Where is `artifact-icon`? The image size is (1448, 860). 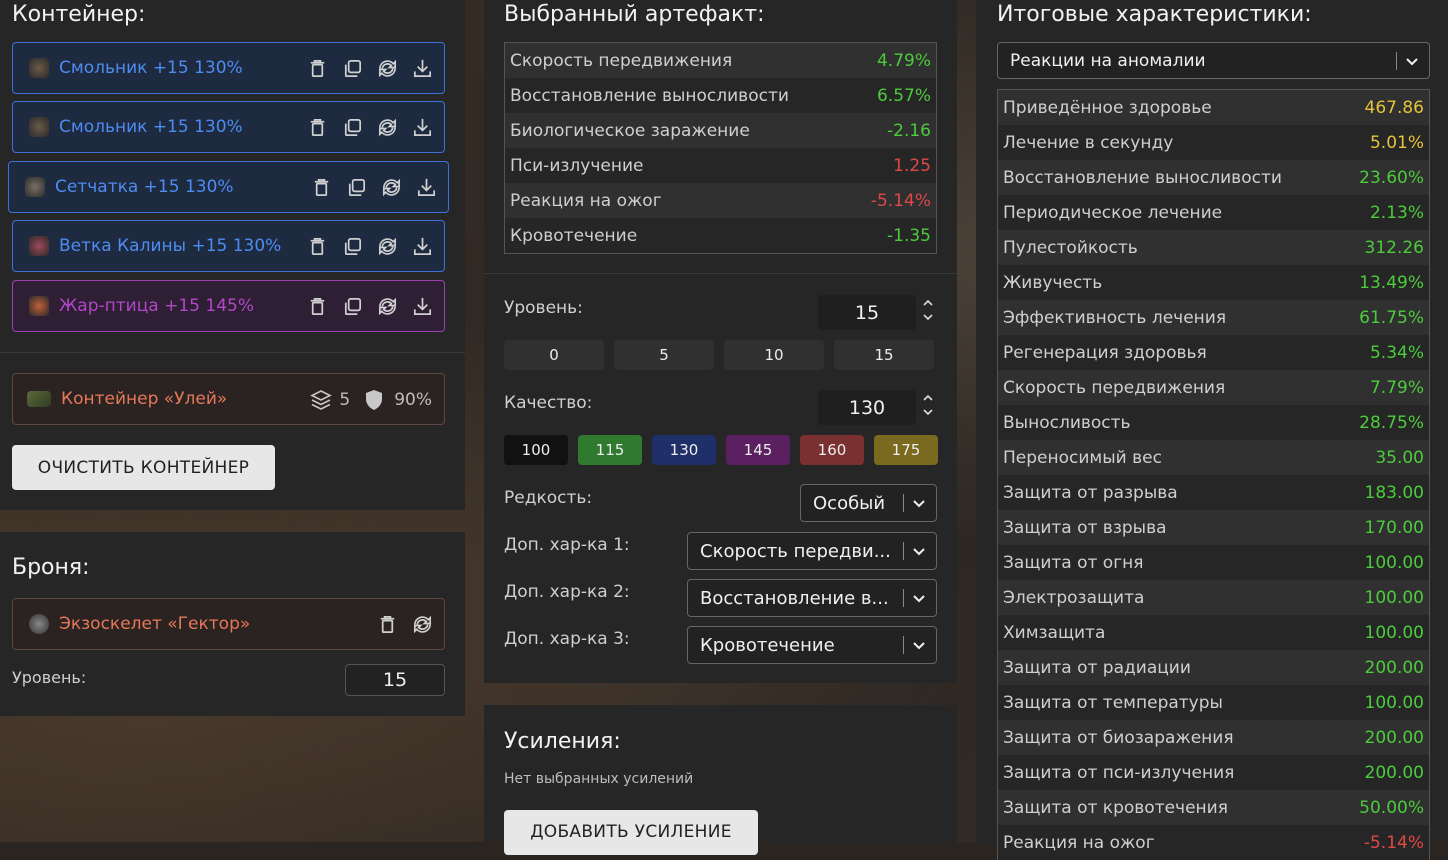 artifact-icon is located at coordinates (39, 127).